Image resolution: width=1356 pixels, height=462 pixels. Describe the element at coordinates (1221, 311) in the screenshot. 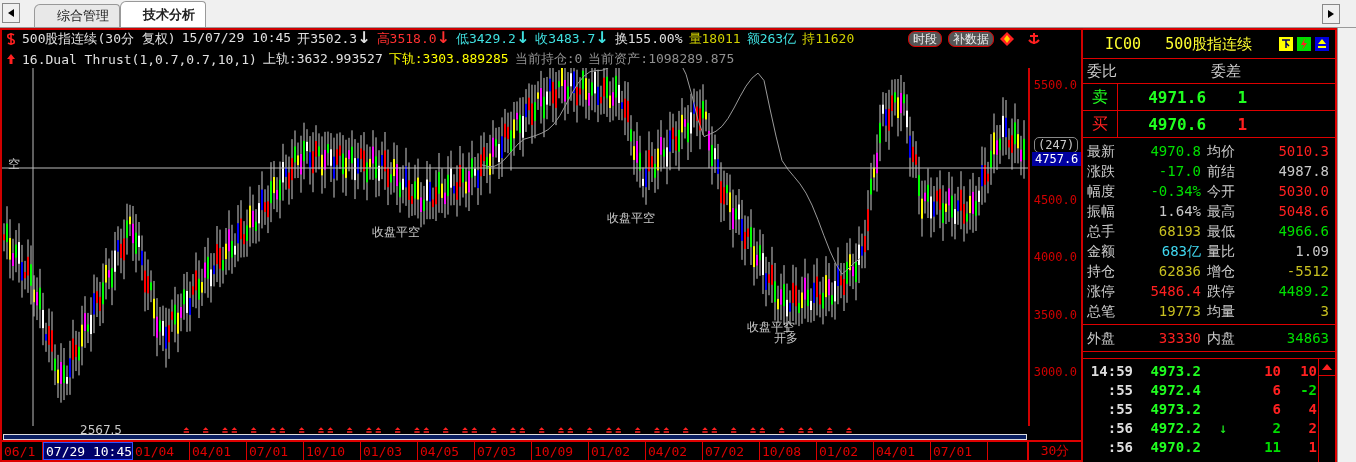

I see `stat-label: 均量` at that location.